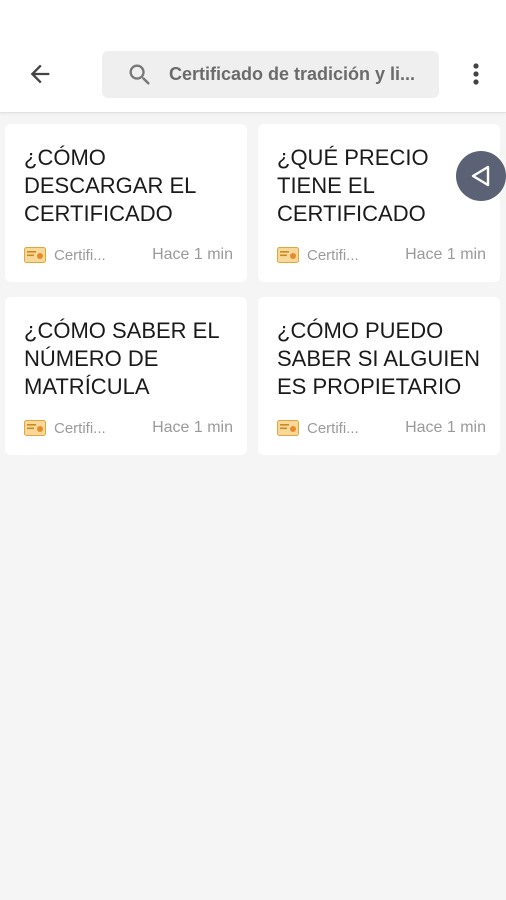 The image size is (506, 900). I want to click on triangle-left-icon, so click(480, 176).